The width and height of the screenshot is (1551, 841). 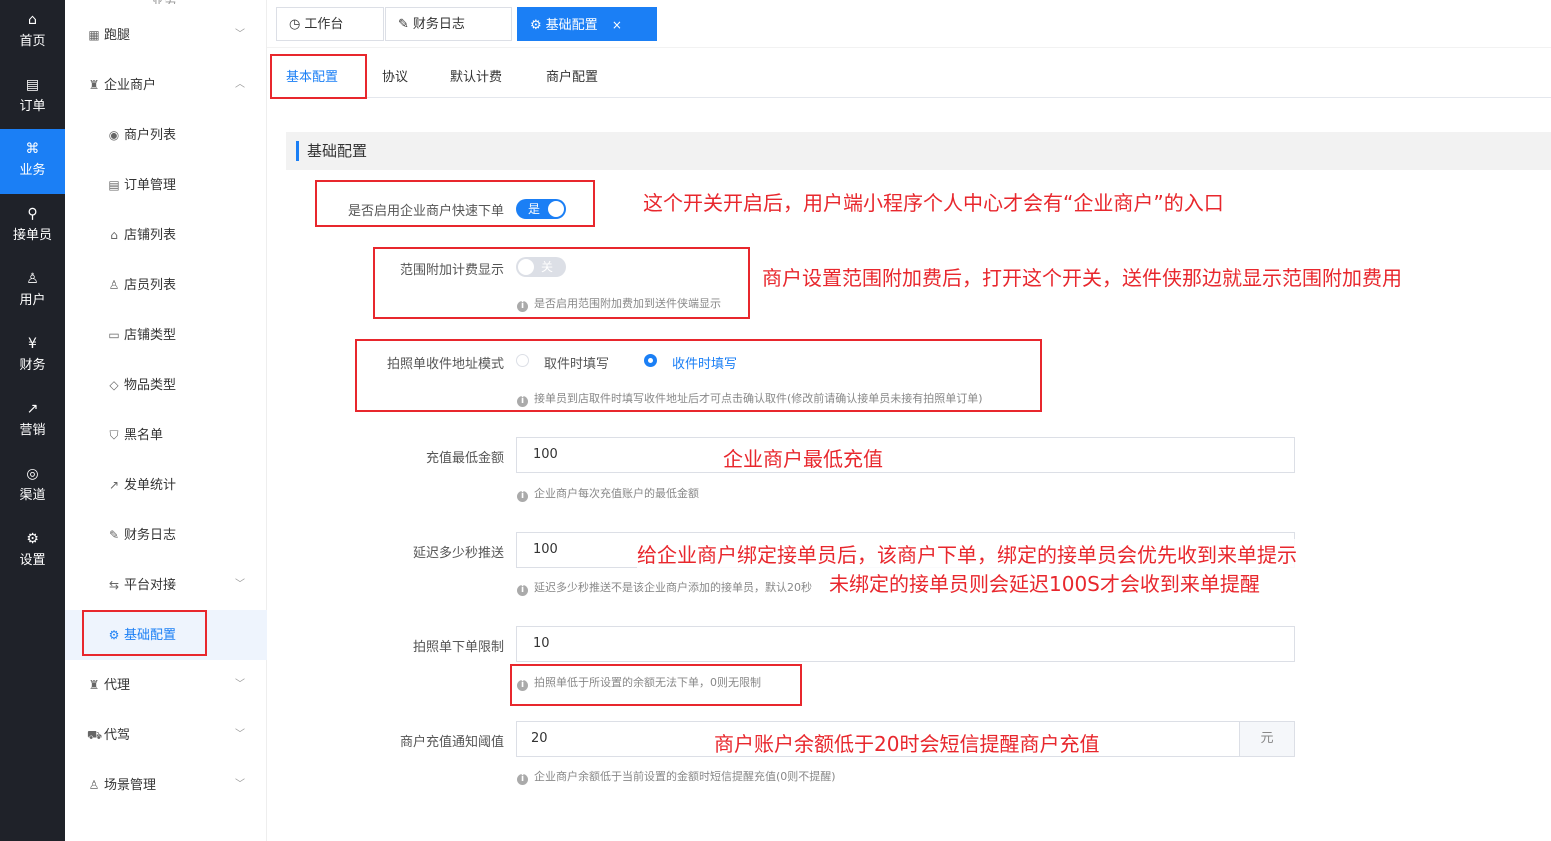 I want to click on tab-protocol: 协议, so click(x=395, y=78).